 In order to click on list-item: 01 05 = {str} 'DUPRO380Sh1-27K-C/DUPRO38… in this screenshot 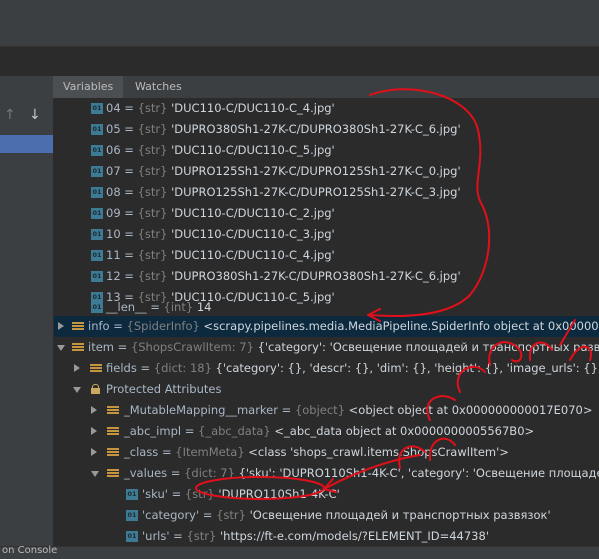, I will do `click(326, 129)`.